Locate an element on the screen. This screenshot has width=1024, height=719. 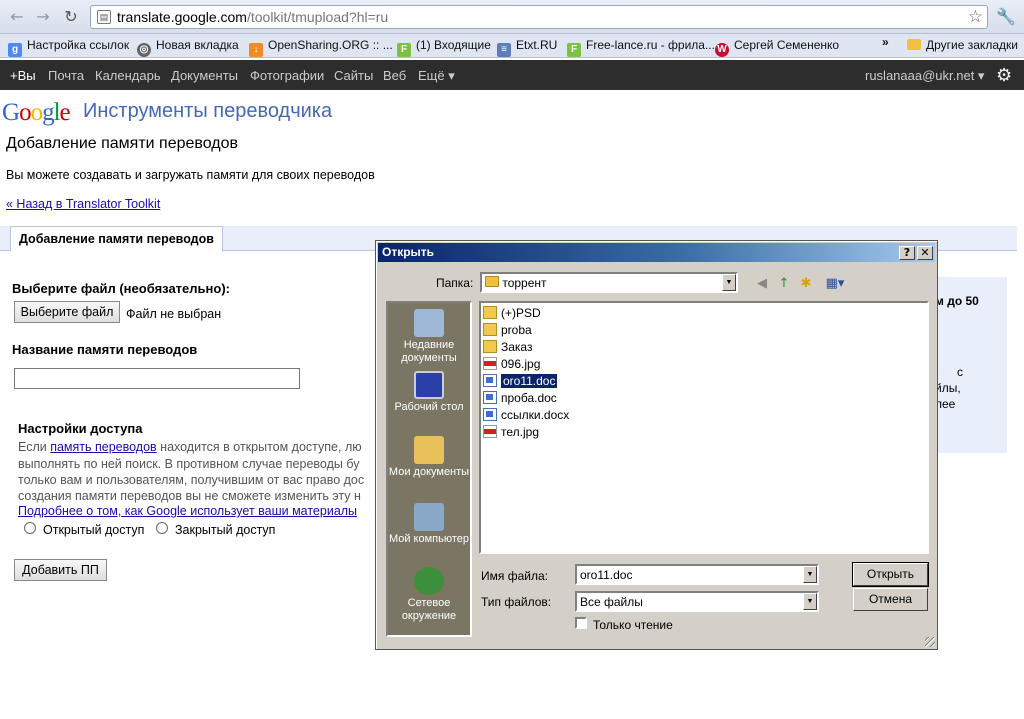
folder-label: Папка: is located at coordinates (455, 283).